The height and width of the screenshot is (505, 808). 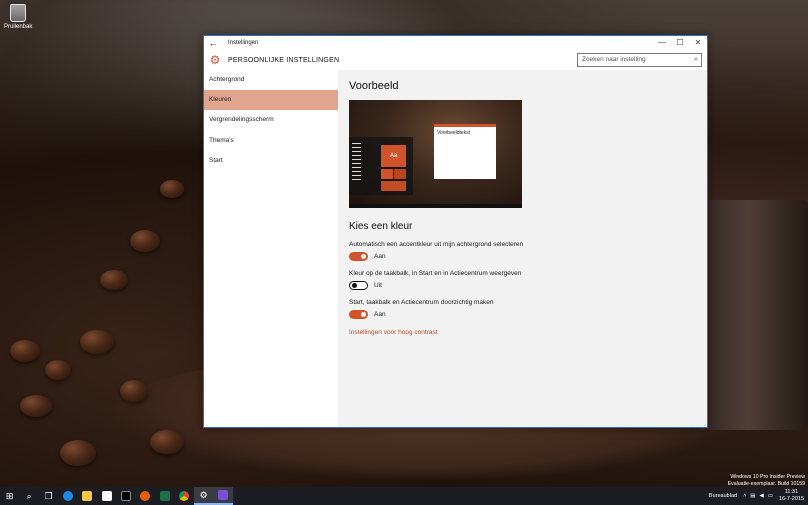 What do you see at coordinates (381, 226) in the screenshot?
I see `color-heading: Kies een kleur` at bounding box center [381, 226].